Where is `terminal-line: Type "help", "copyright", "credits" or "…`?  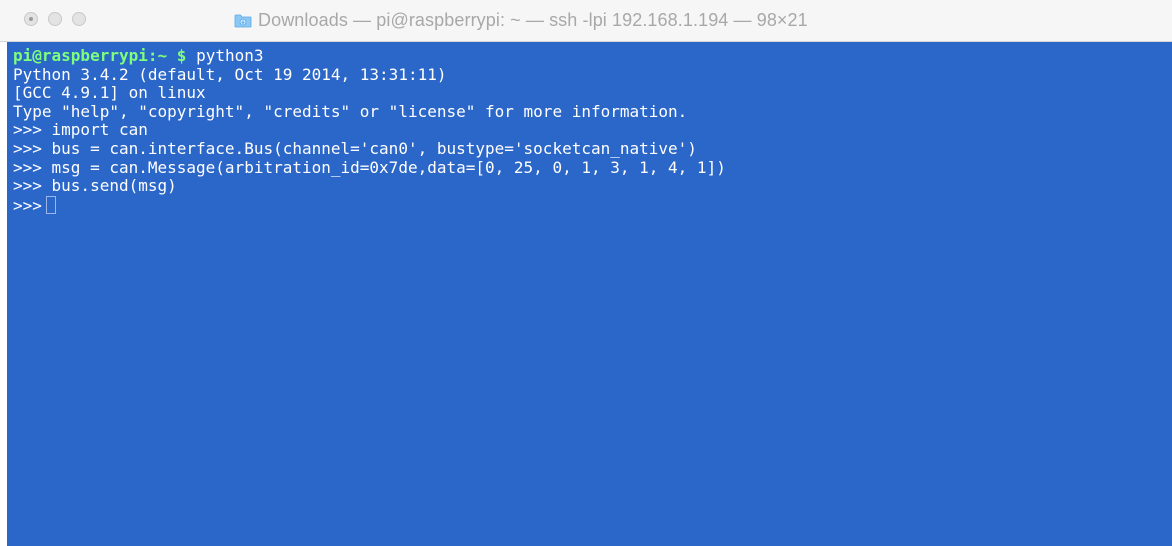
terminal-line: Type "help", "copyright", "credits" or "… is located at coordinates (350, 111).